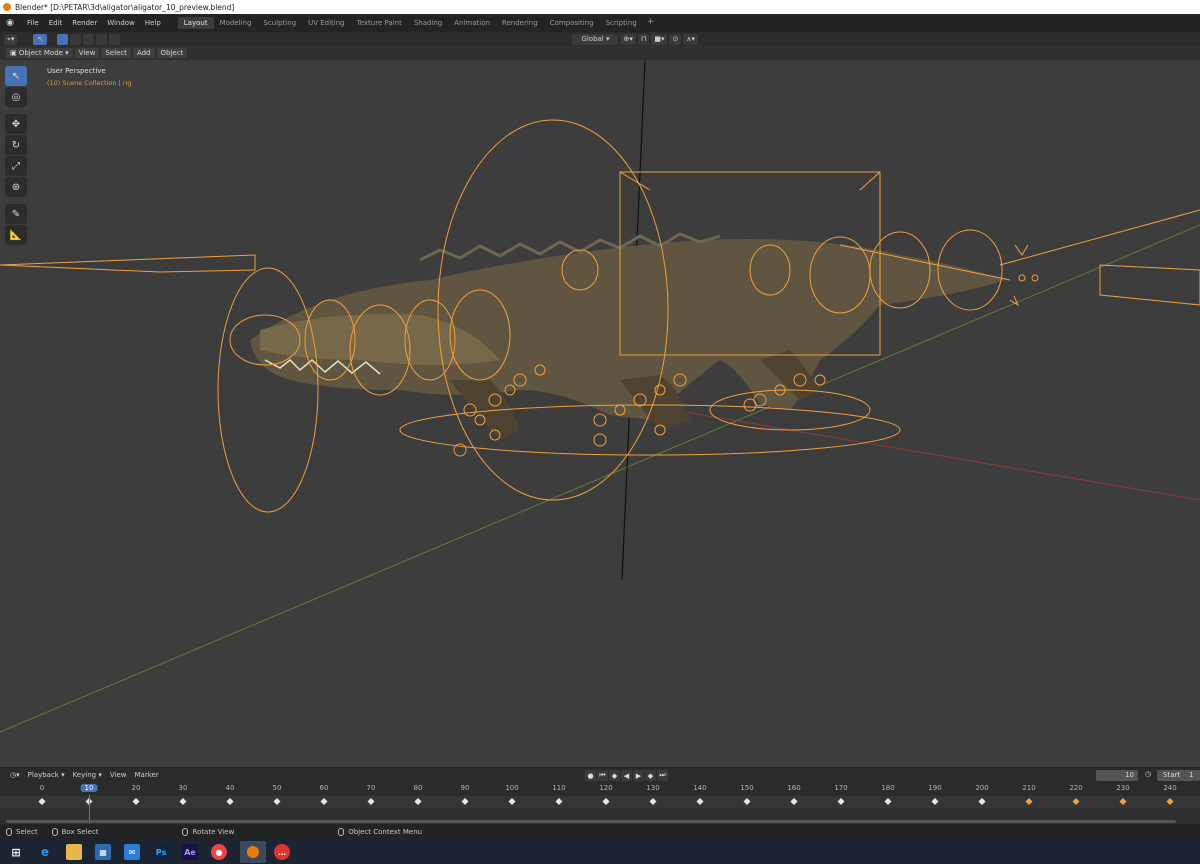  What do you see at coordinates (102, 39) in the screenshot?
I see `select-mode-invert-icon` at bounding box center [102, 39].